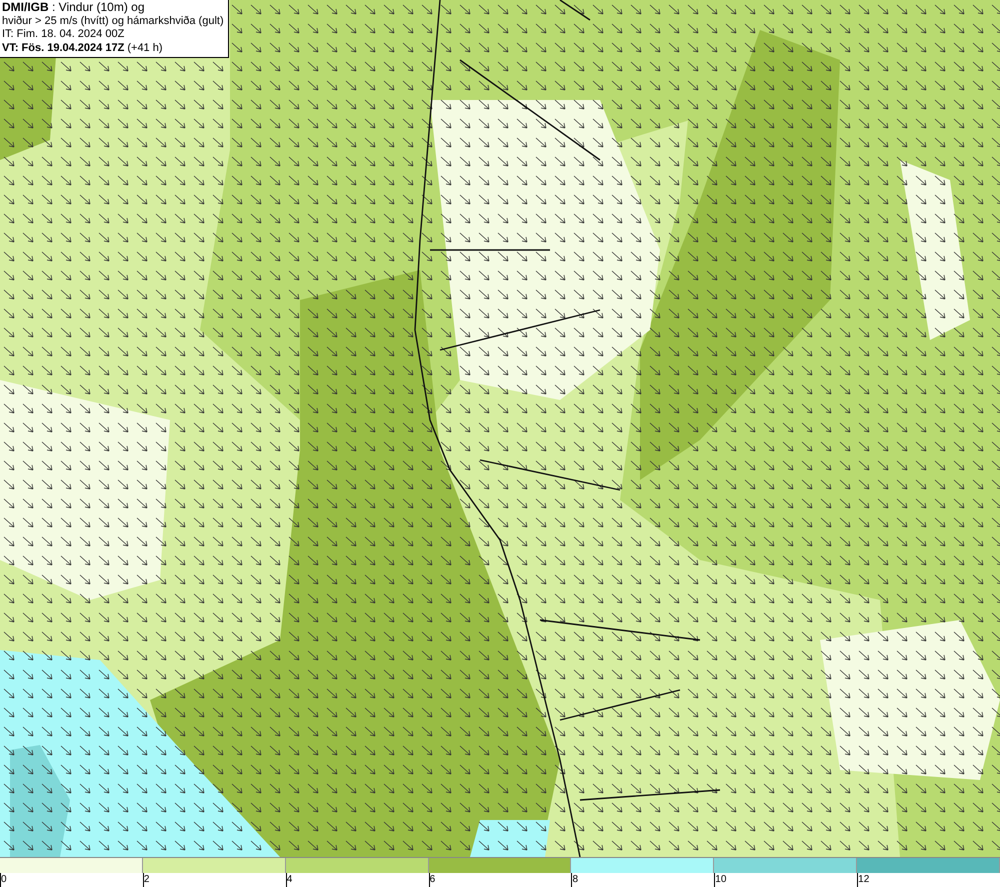  What do you see at coordinates (64, 35) in the screenshot?
I see `title-line: IT: Fim. 18. 04. 2024 00Z` at bounding box center [64, 35].